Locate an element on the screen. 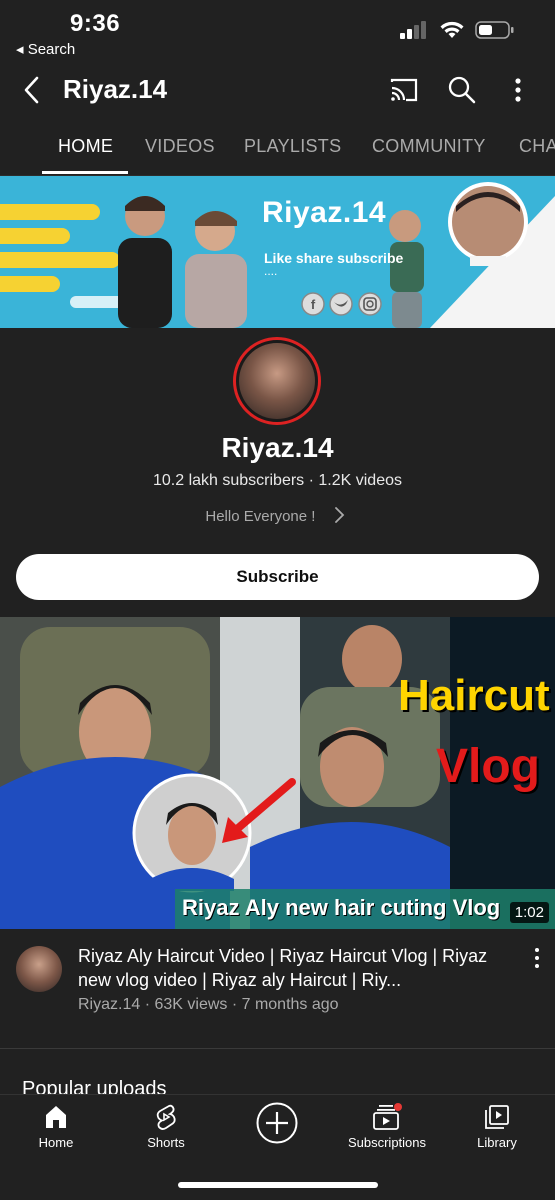 The height and width of the screenshot is (1200, 555). nav-home-label: Home is located at coordinates (56, 1142).